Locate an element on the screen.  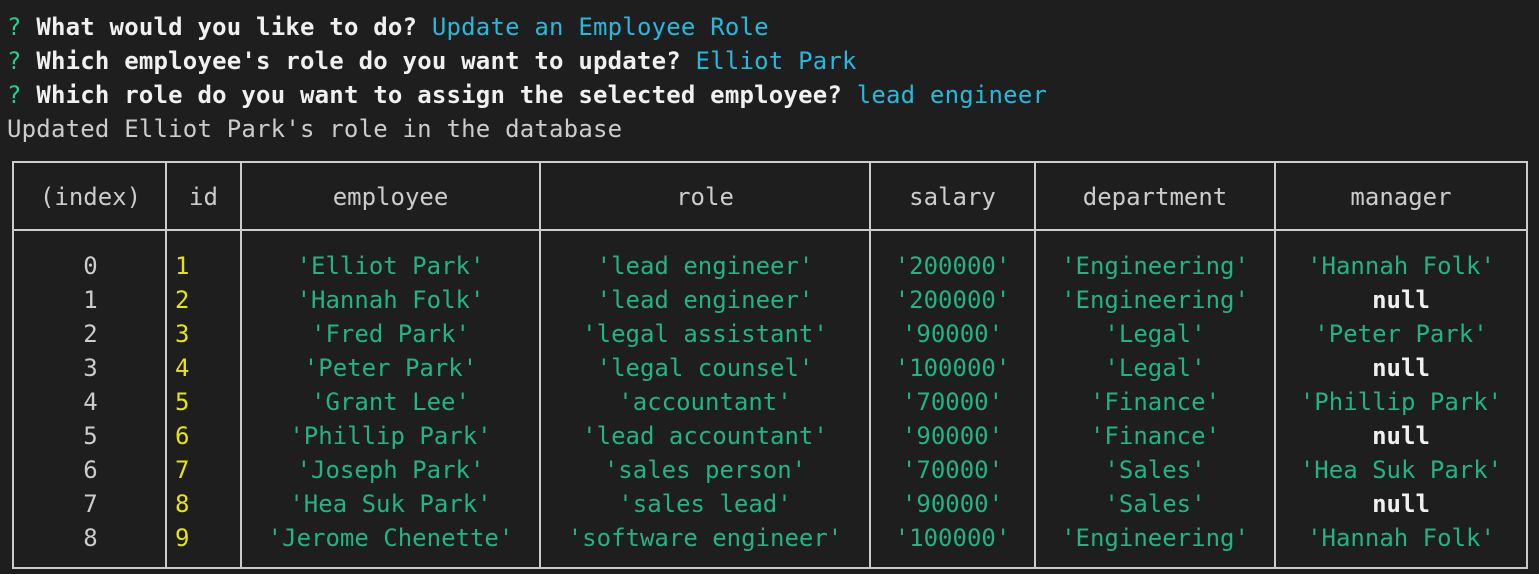
cell-manager: 'Peter Park' is located at coordinates (1401, 334).